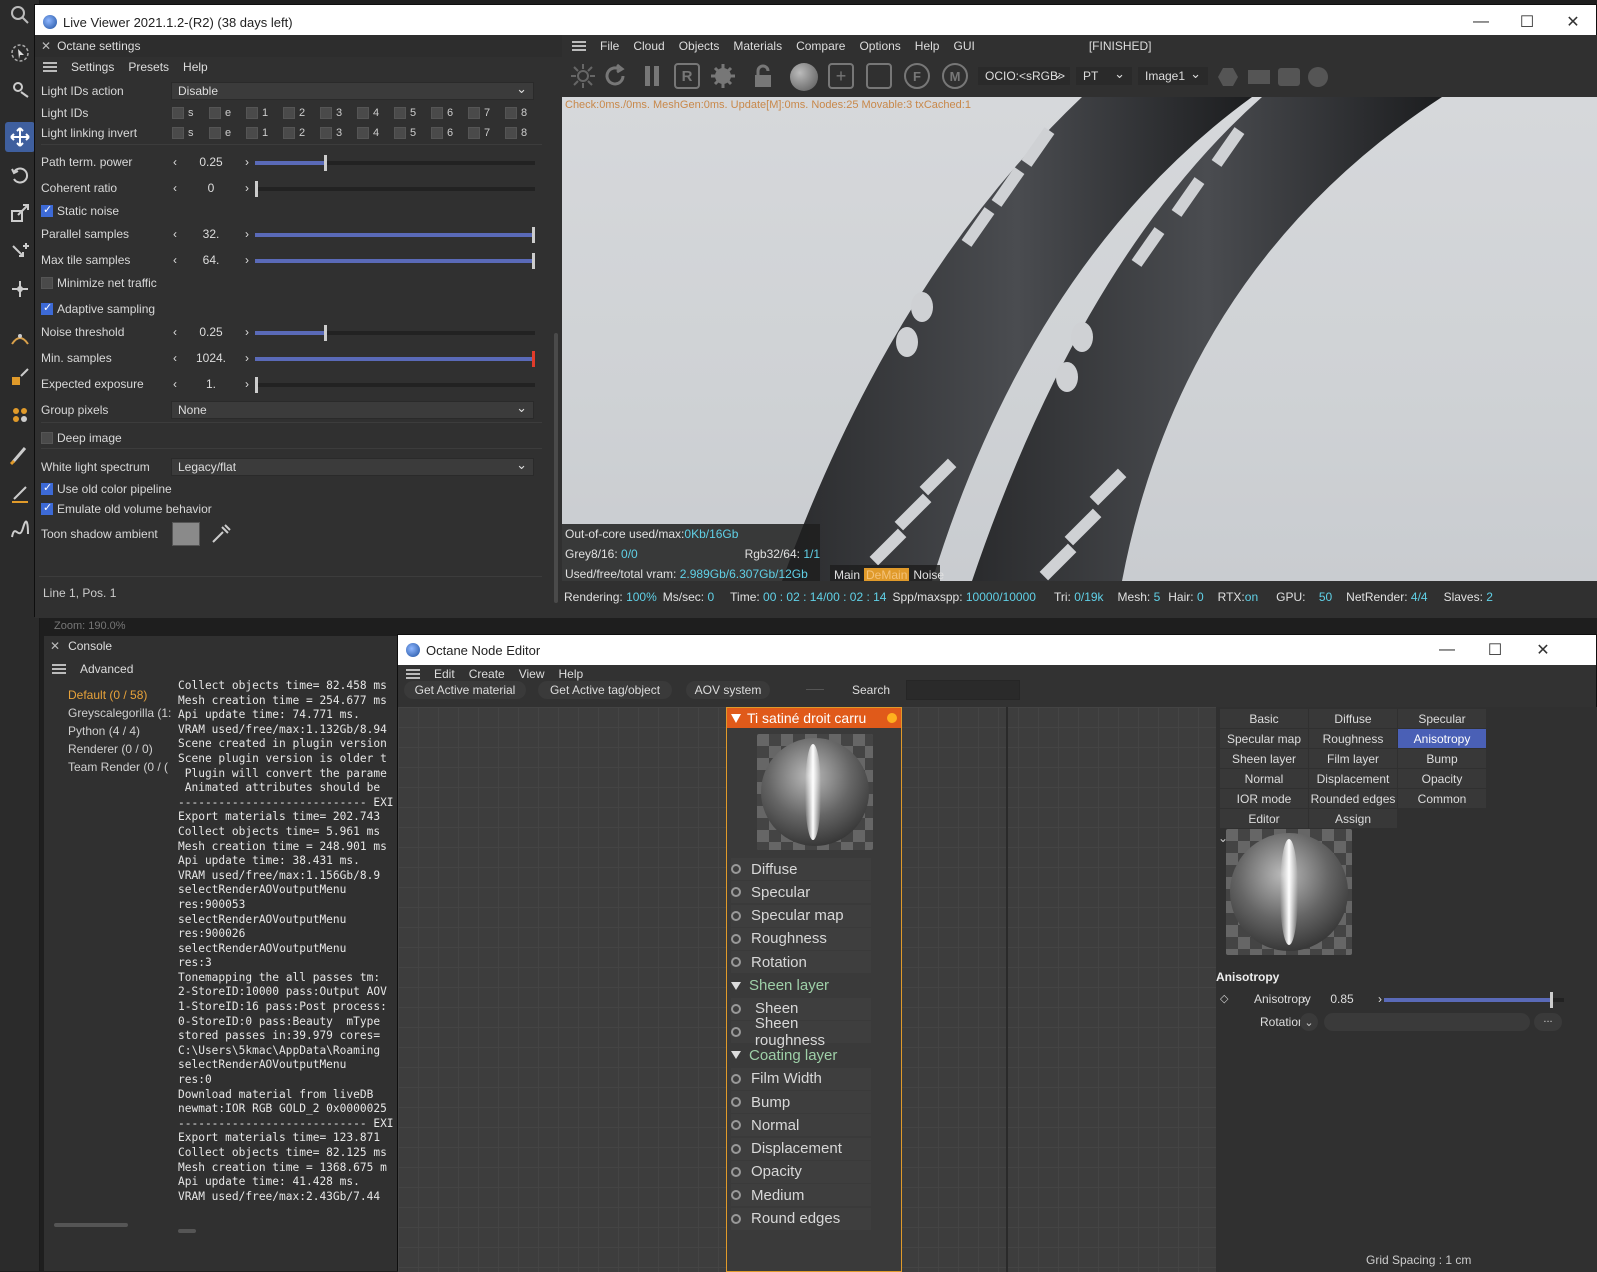  I want to click on close-icon: ✕, so click(1543, 650).